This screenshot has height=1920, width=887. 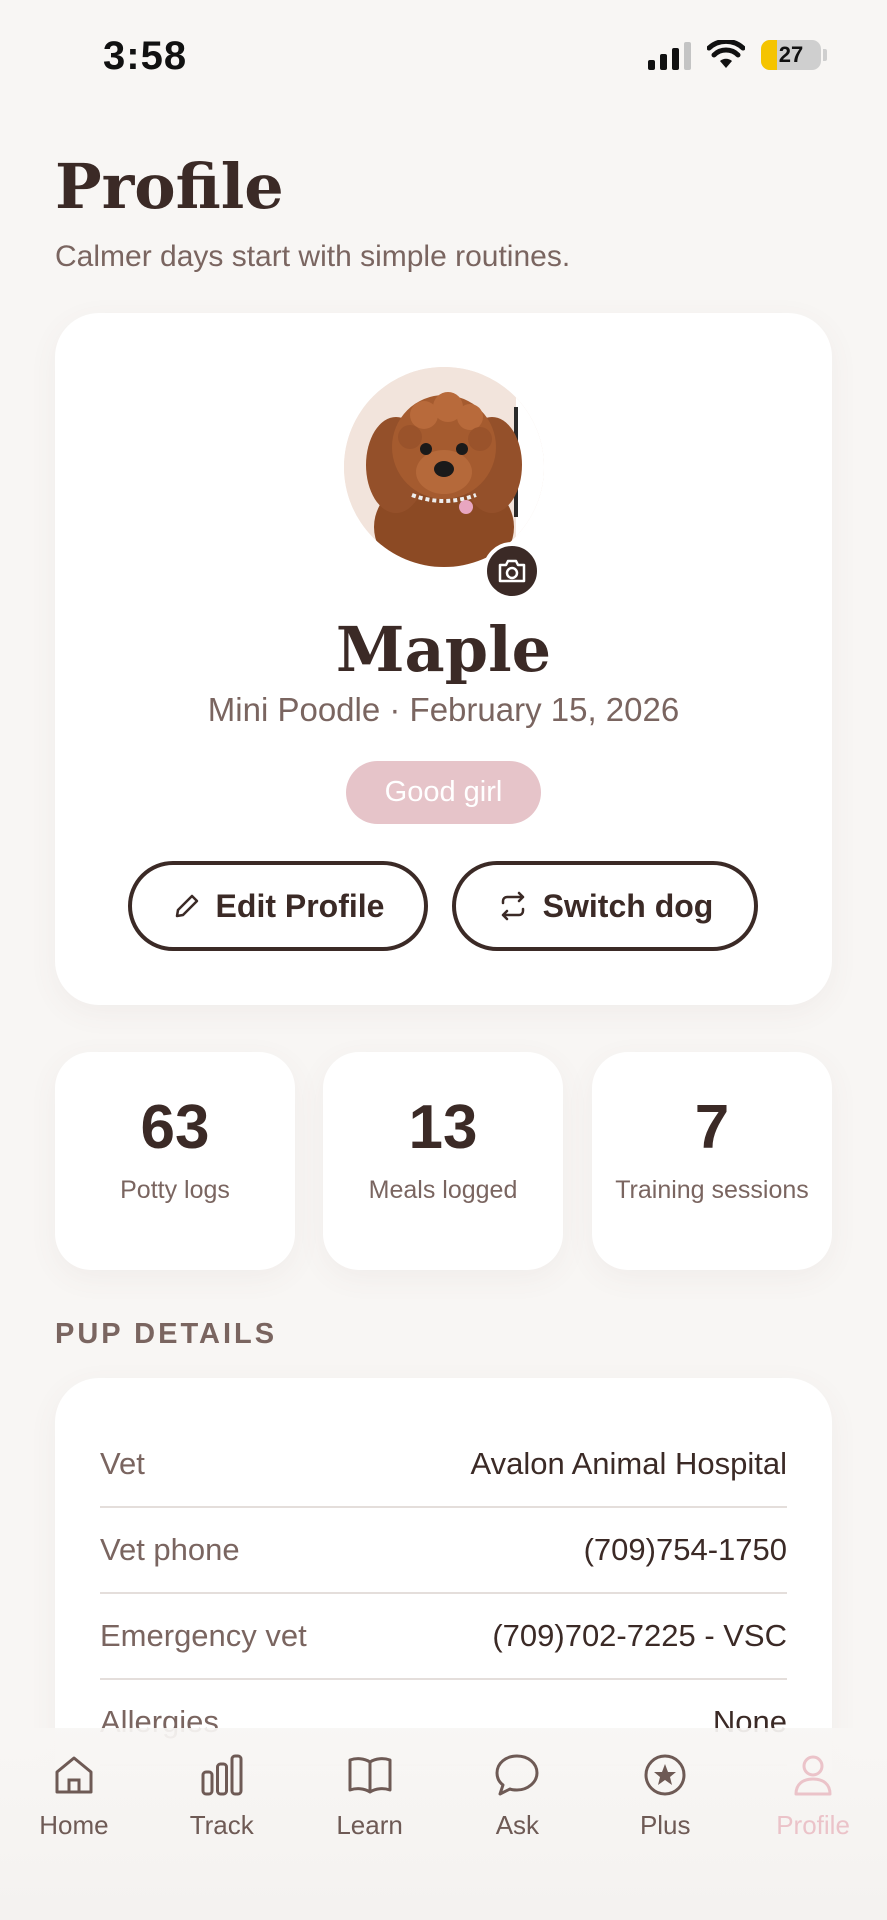 I want to click on tab-track: Track, so click(x=222, y=1824).